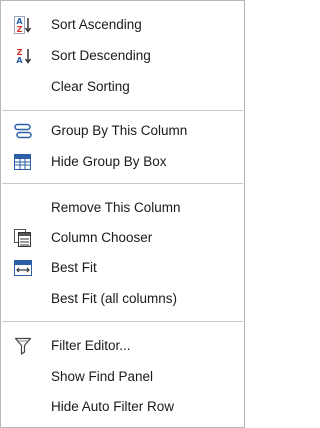  I want to click on group-by-column-icon, so click(23, 131).